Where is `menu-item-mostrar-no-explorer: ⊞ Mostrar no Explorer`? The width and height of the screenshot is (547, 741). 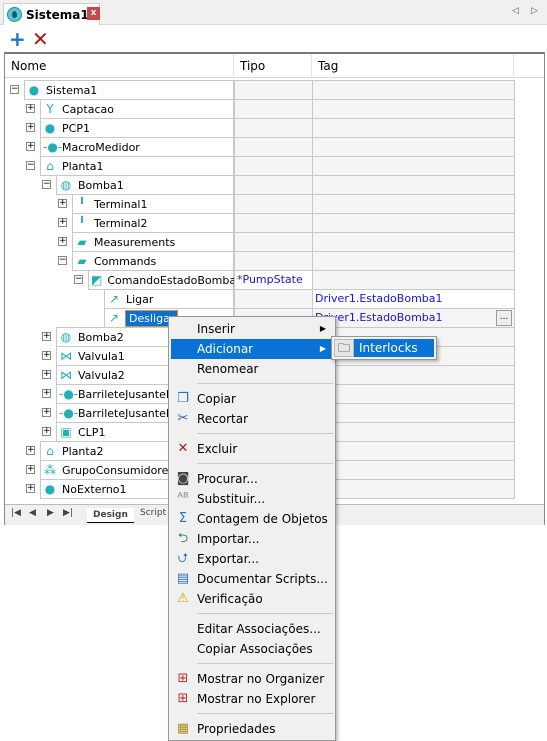
menu-item-mostrar-no-explorer: ⊞ Mostrar no Explorer is located at coordinates (252, 699).